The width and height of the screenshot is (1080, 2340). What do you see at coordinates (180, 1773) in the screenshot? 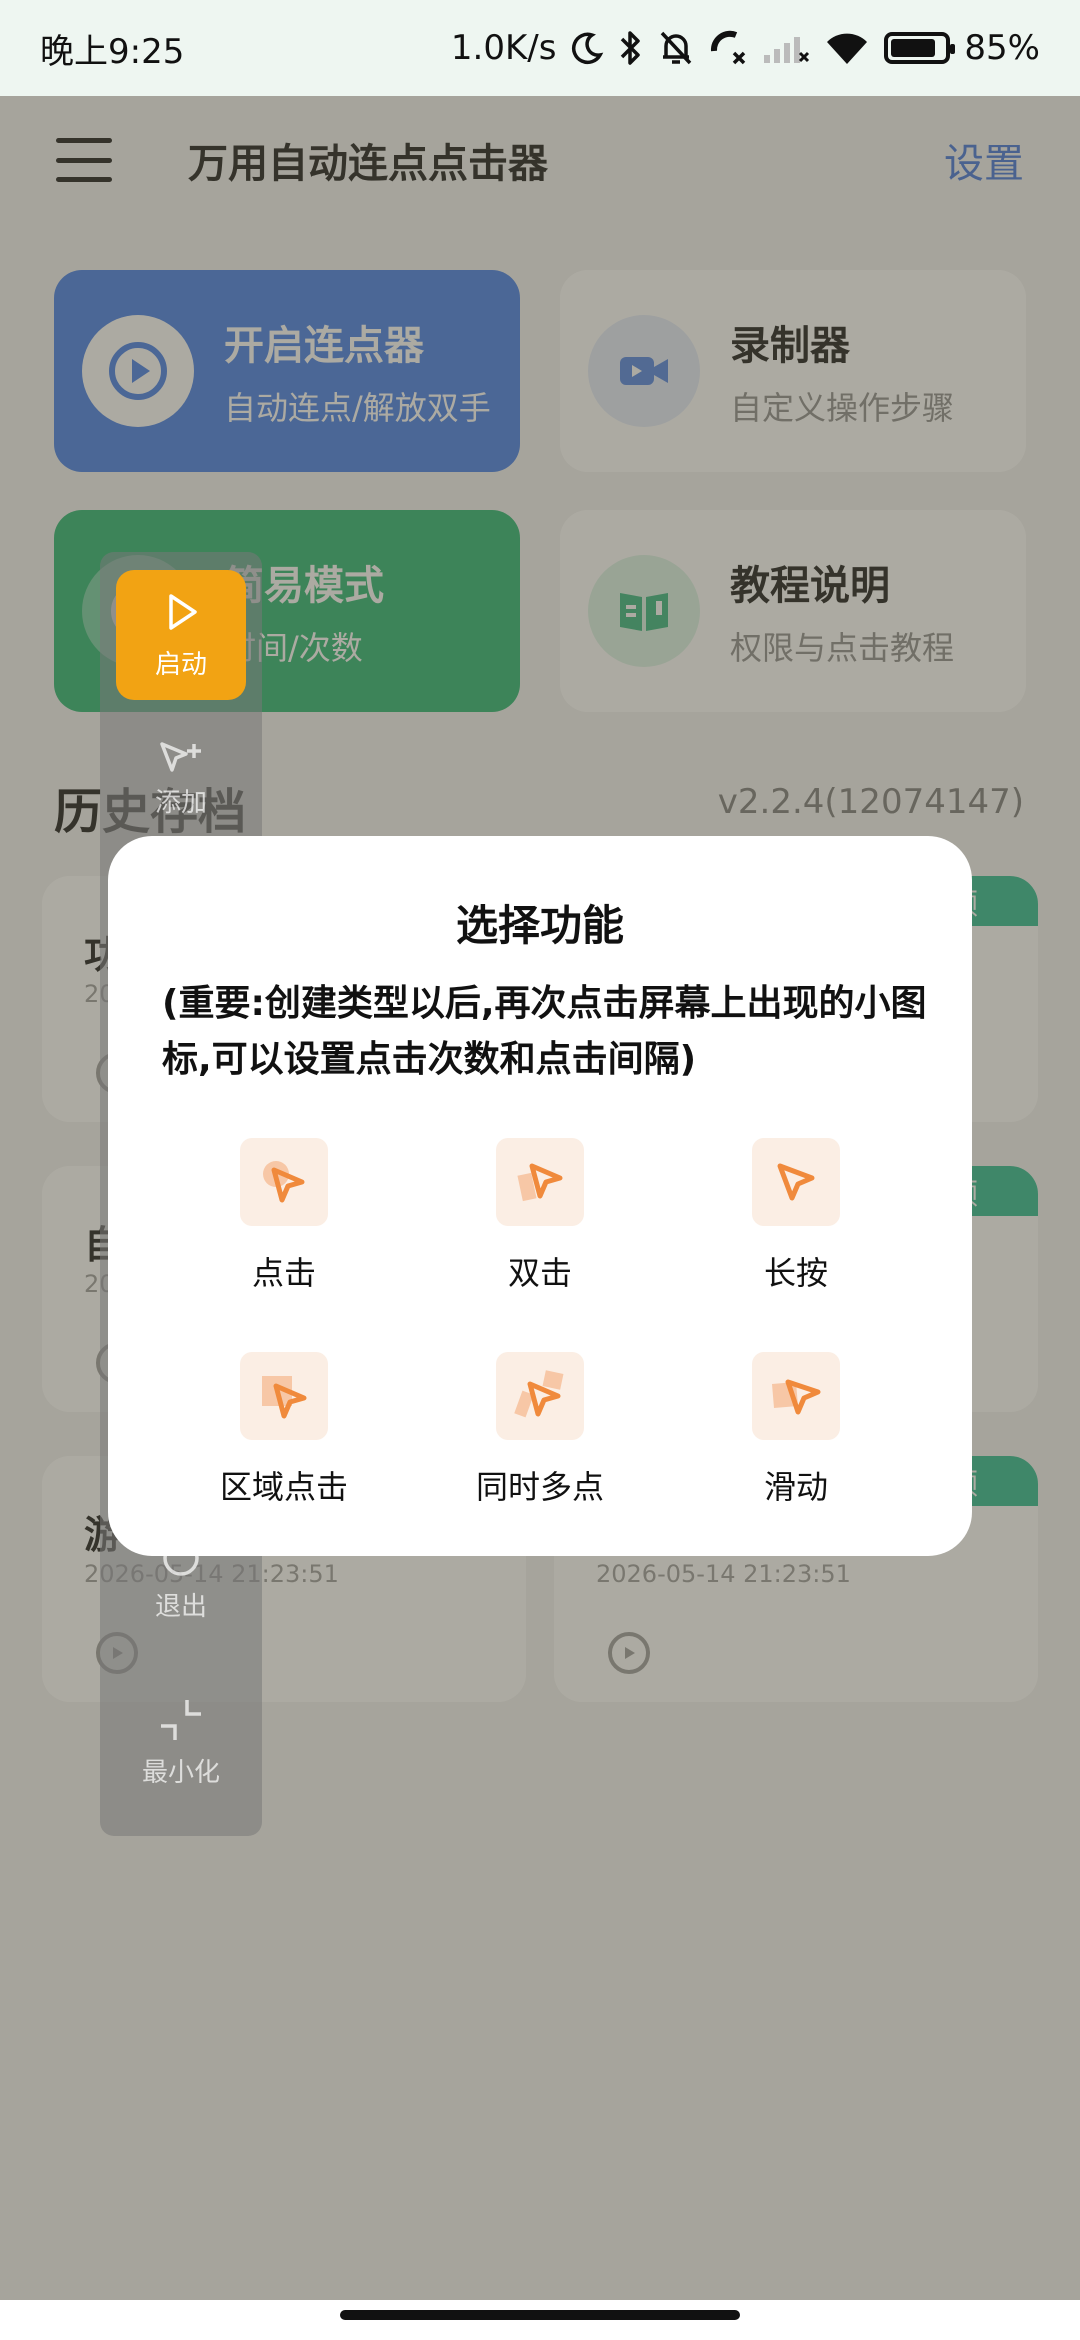
I see `float-minimize-label: 最小化` at bounding box center [180, 1773].